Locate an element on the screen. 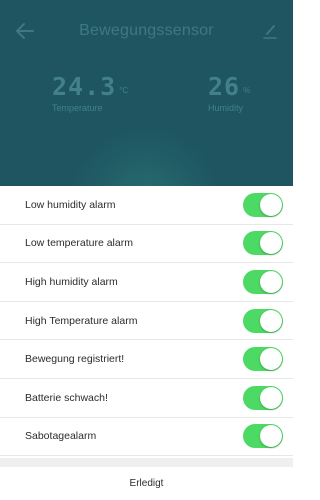  alarm-row-high-humidity: High humidity alarm is located at coordinates (146, 282).